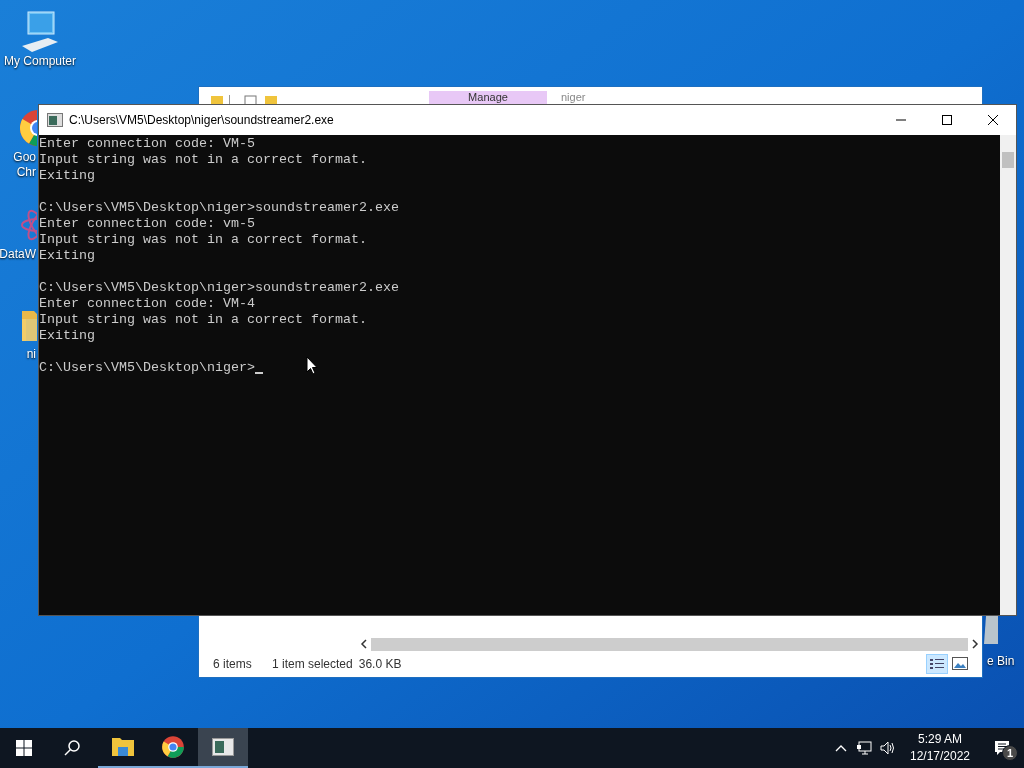 The width and height of the screenshot is (1024, 768). Describe the element at coordinates (312, 664) in the screenshot. I see `status-text: 1 item selected` at that location.